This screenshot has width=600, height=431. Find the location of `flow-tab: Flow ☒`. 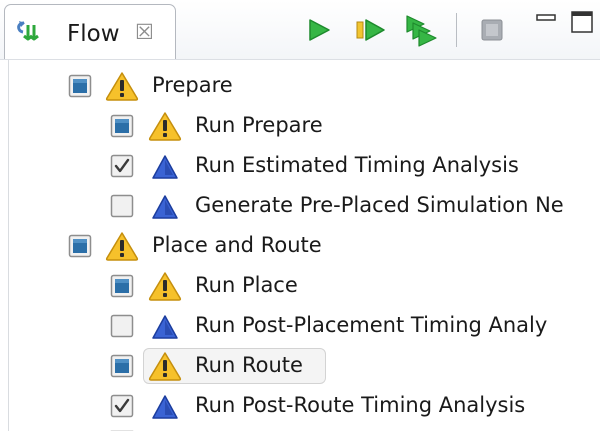

flow-tab: Flow ☒ is located at coordinates (90, 32).